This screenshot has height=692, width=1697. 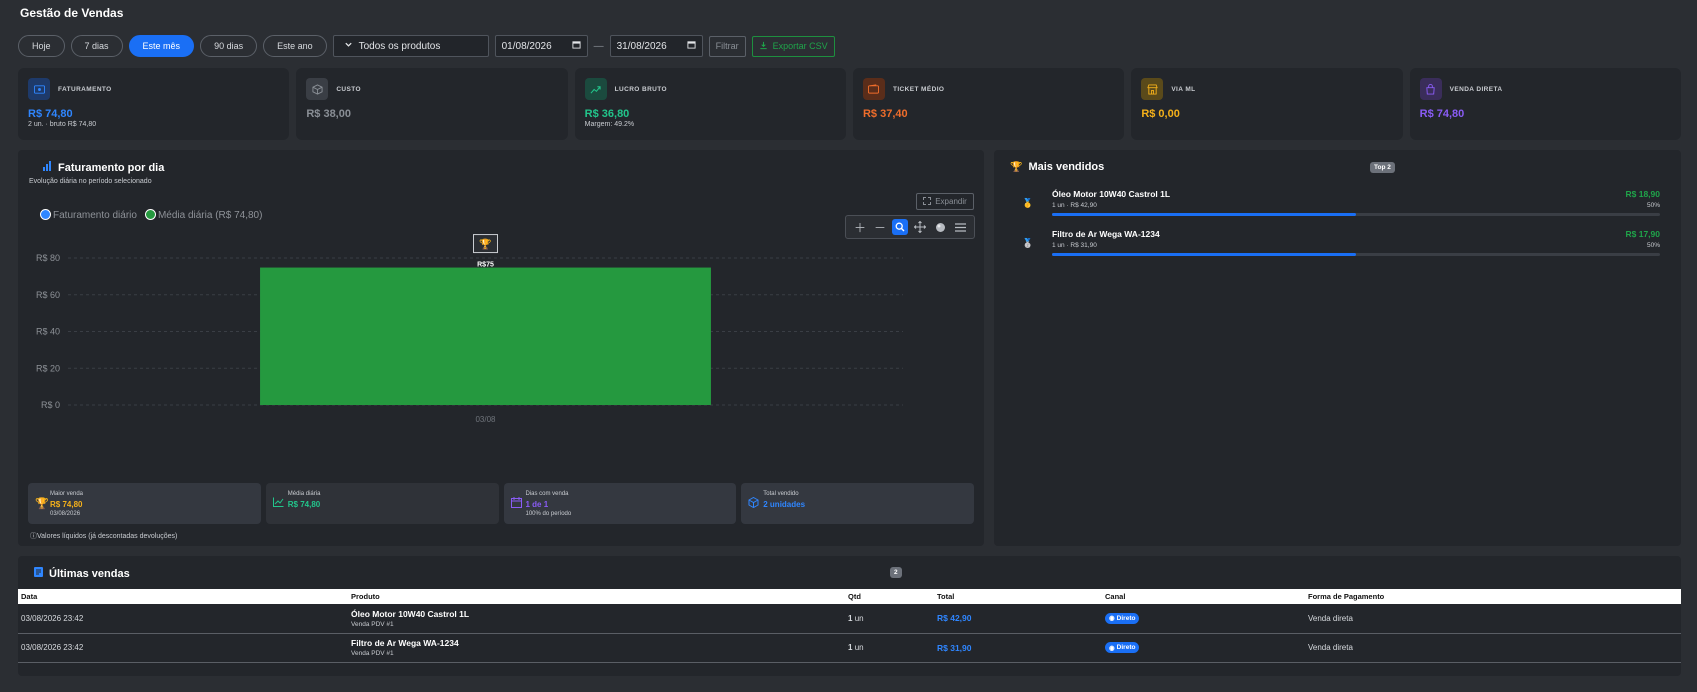 I want to click on product-sub: Venda PDV #1, so click(x=372, y=624).